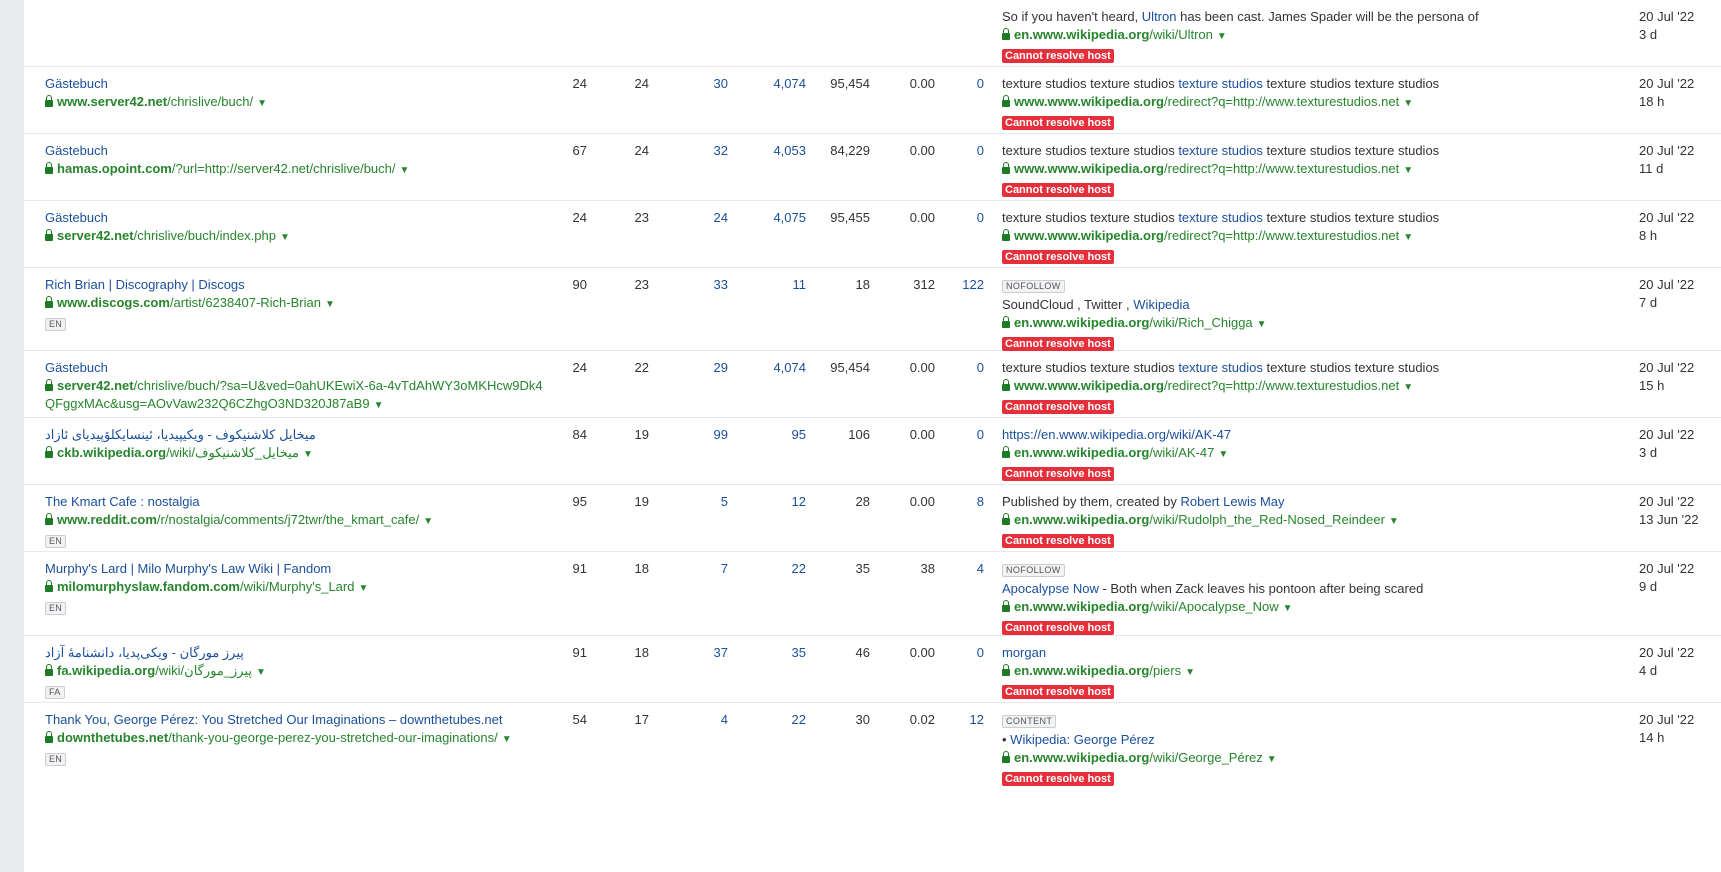  What do you see at coordinates (1024, 652) in the screenshot?
I see `anchor-link: morgan` at bounding box center [1024, 652].